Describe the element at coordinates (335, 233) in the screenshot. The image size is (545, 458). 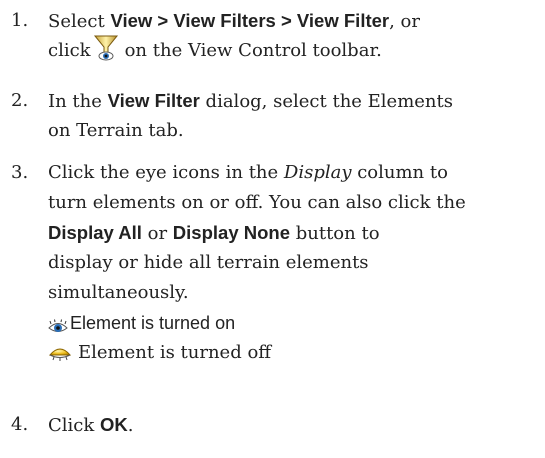
I see `text-run: button to` at that location.